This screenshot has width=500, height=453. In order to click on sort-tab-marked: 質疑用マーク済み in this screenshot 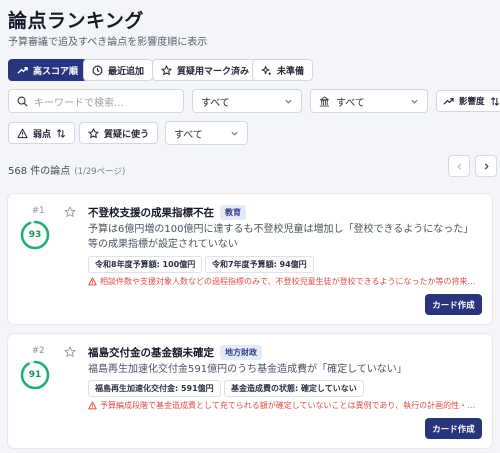, I will do `click(205, 70)`.